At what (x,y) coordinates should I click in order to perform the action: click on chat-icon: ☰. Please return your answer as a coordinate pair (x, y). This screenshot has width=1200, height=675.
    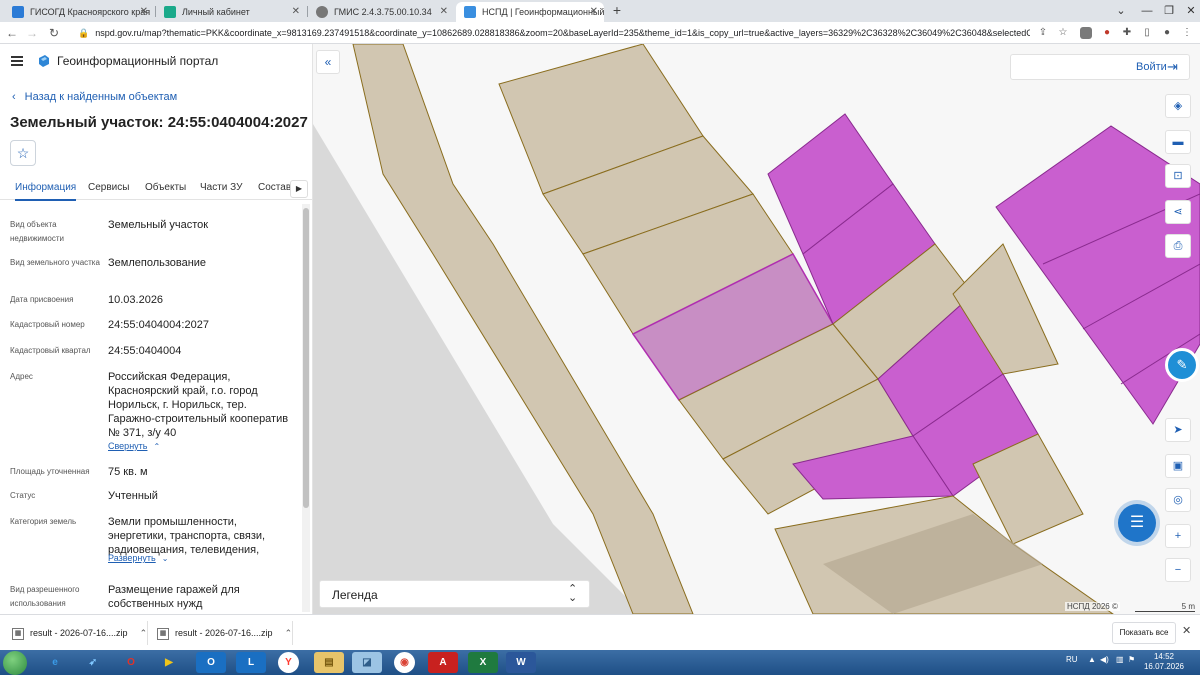
    Looking at the image, I should click on (1137, 523).